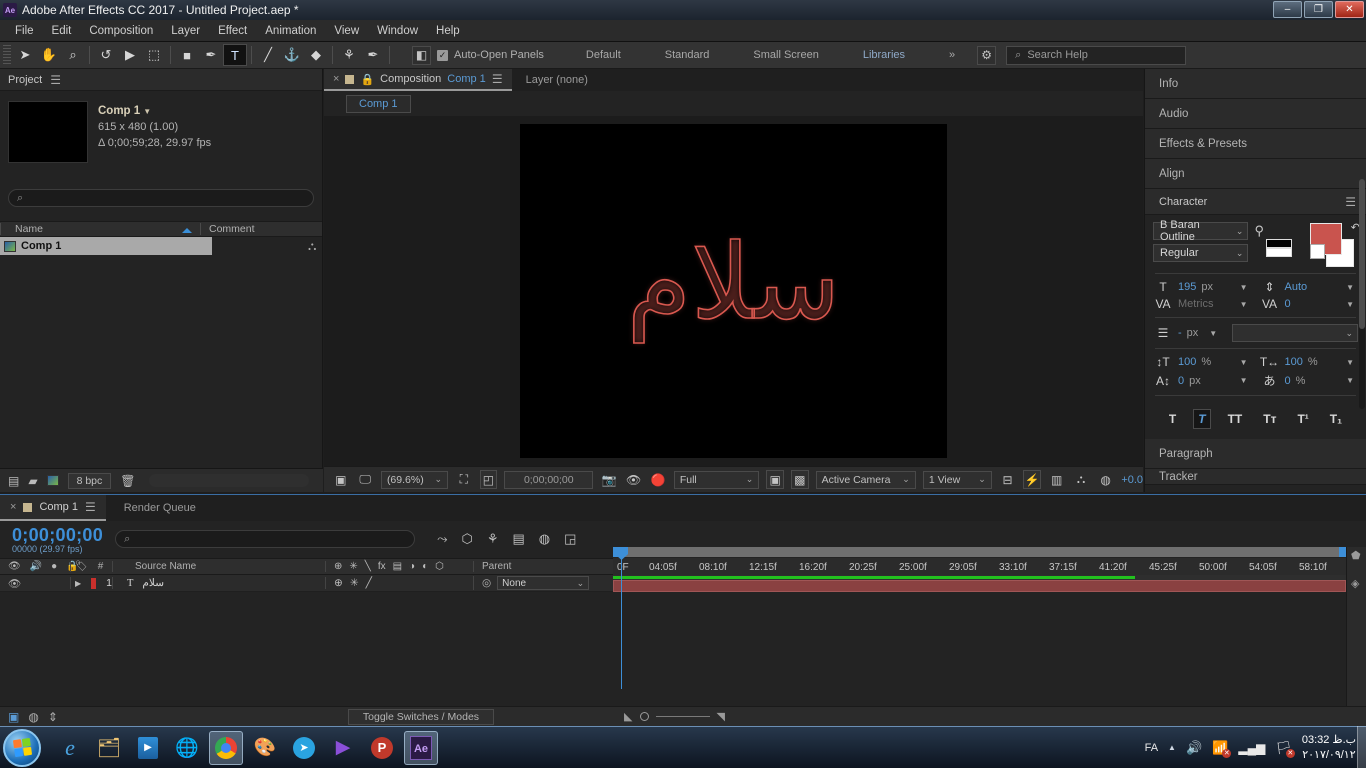 Image resolution: width=1366 pixels, height=768 pixels. What do you see at coordinates (549, 479) in the screenshot?
I see `current-time-field: 0;00;00;00` at bounding box center [549, 479].